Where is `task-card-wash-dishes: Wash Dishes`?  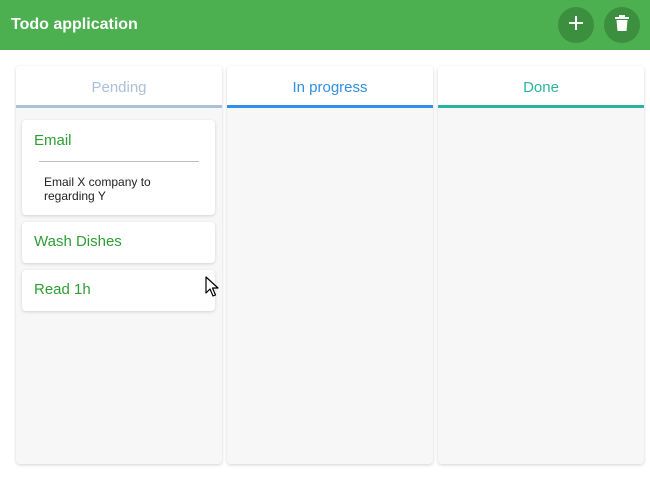 task-card-wash-dishes: Wash Dishes is located at coordinates (118, 242).